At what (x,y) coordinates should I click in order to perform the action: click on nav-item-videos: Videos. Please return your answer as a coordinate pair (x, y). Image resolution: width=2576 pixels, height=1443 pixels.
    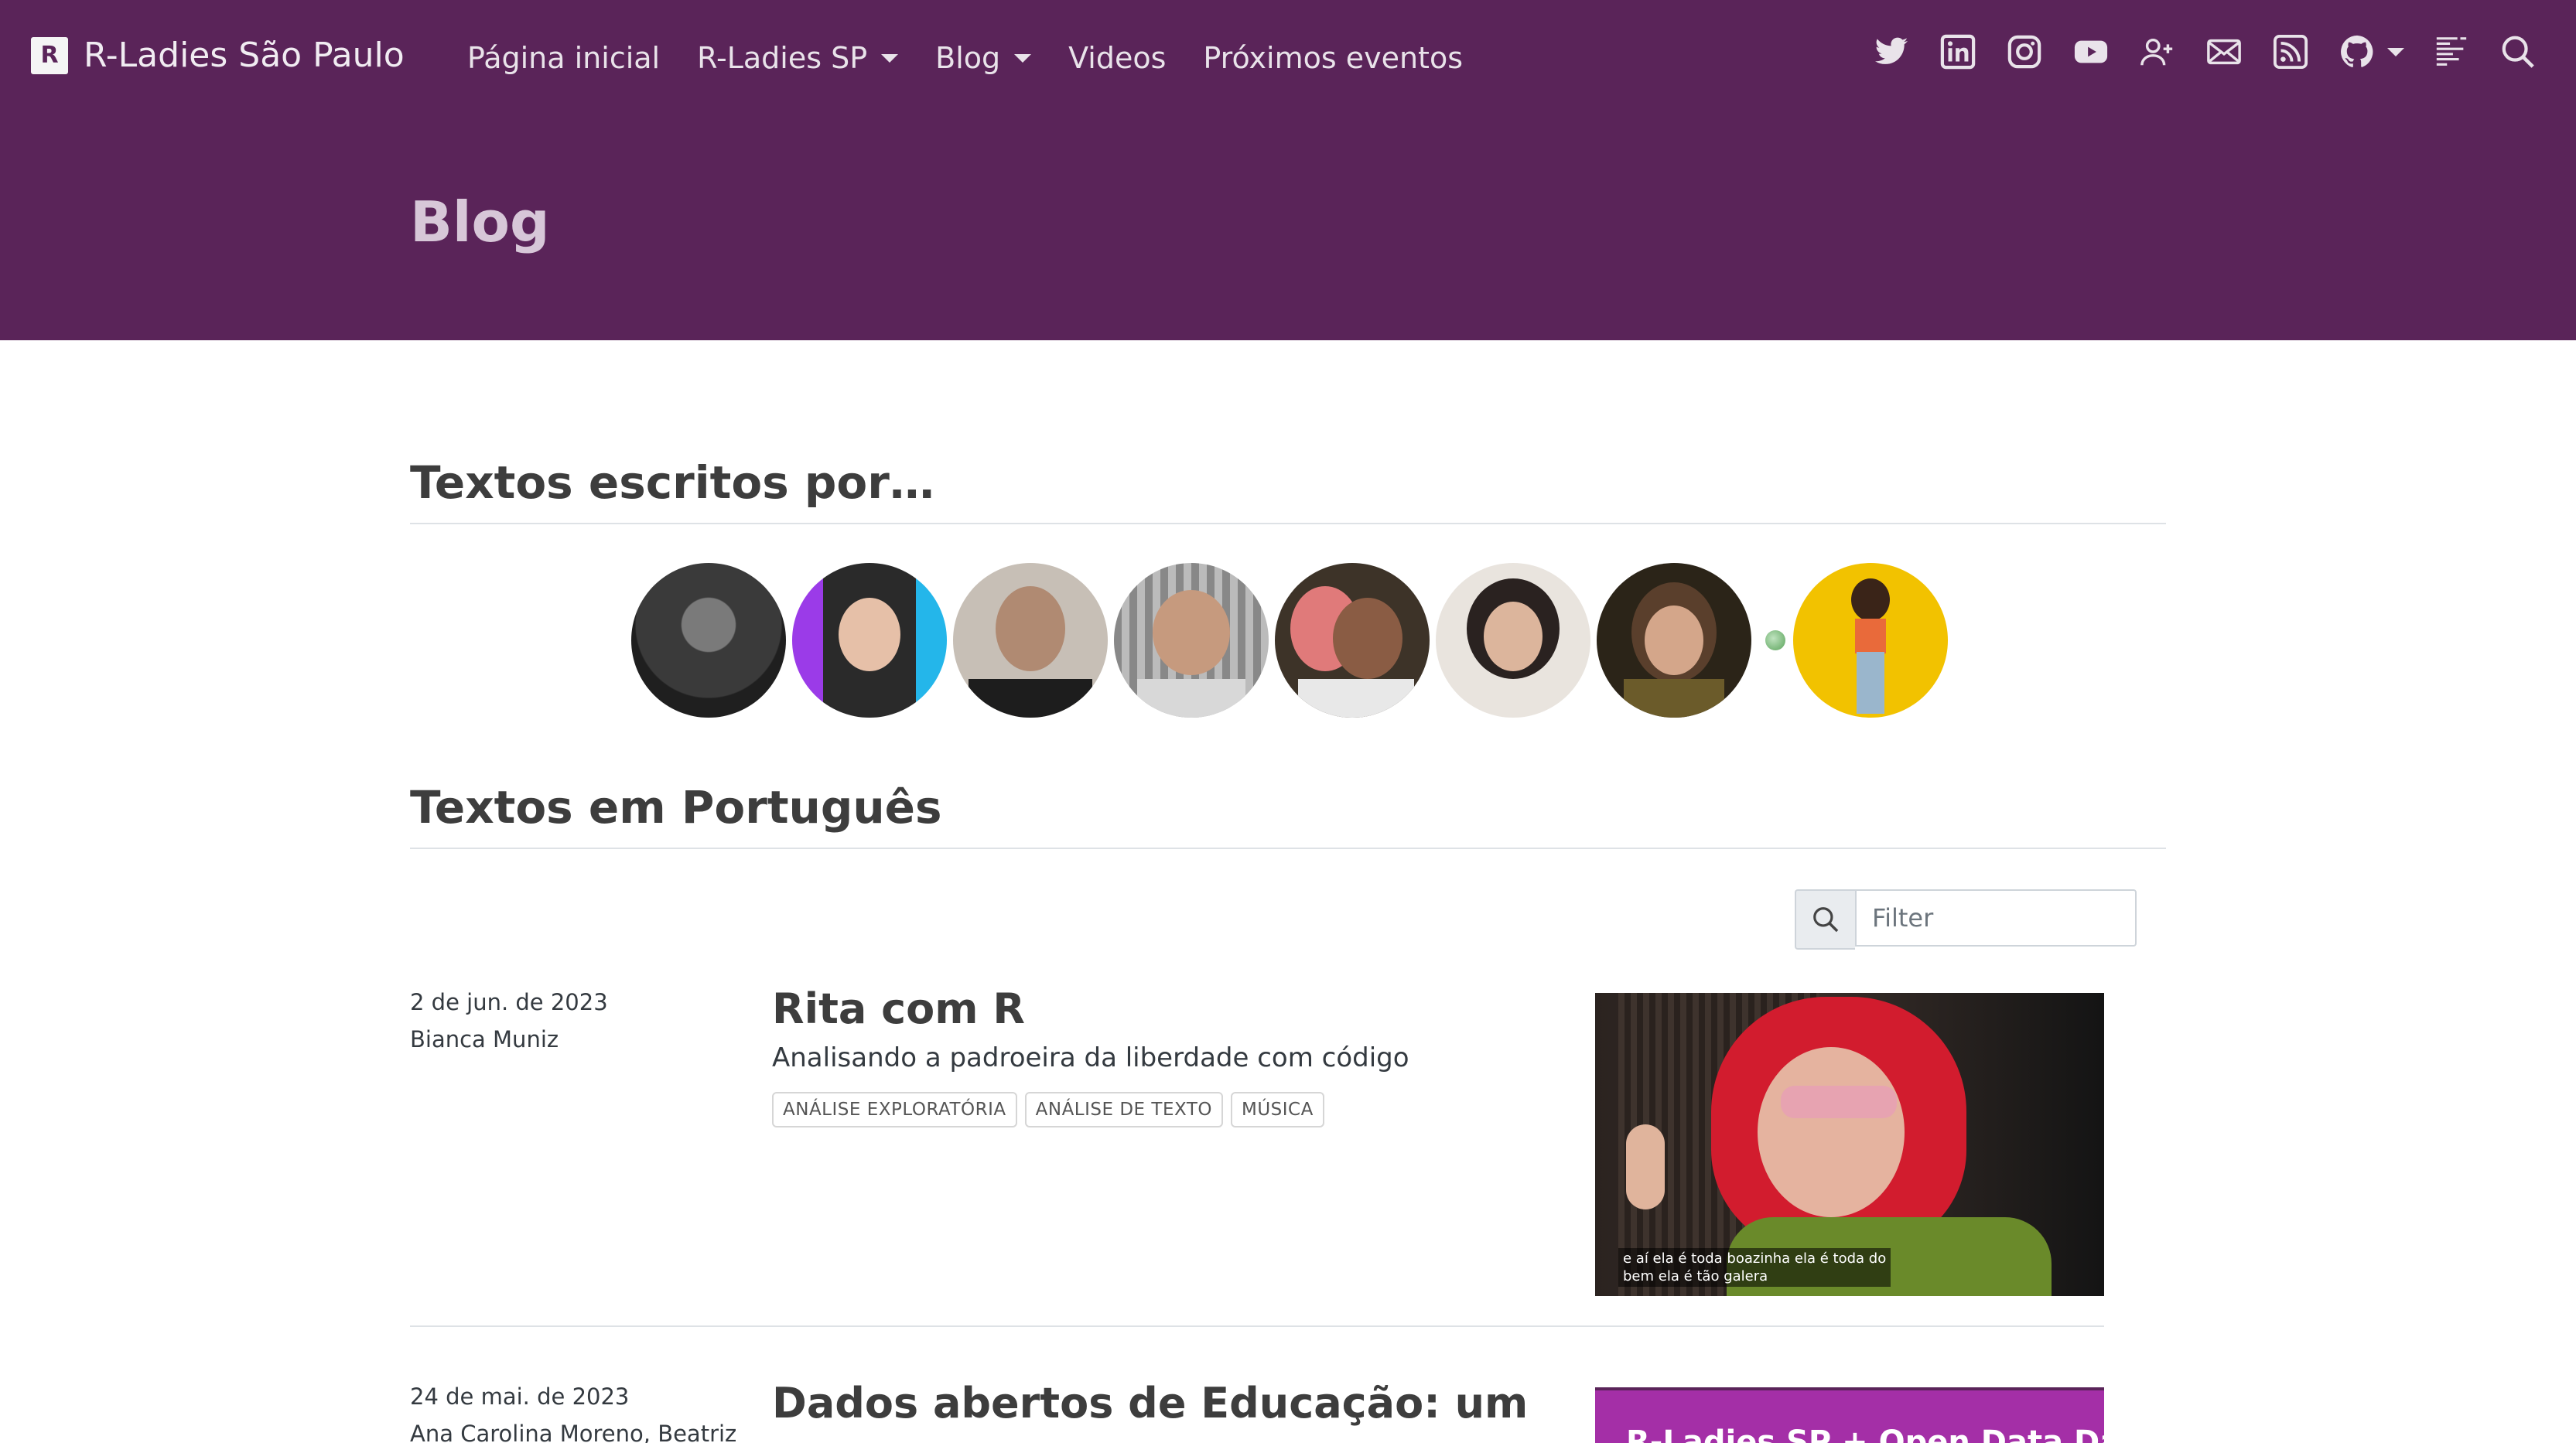
    Looking at the image, I should click on (1117, 58).